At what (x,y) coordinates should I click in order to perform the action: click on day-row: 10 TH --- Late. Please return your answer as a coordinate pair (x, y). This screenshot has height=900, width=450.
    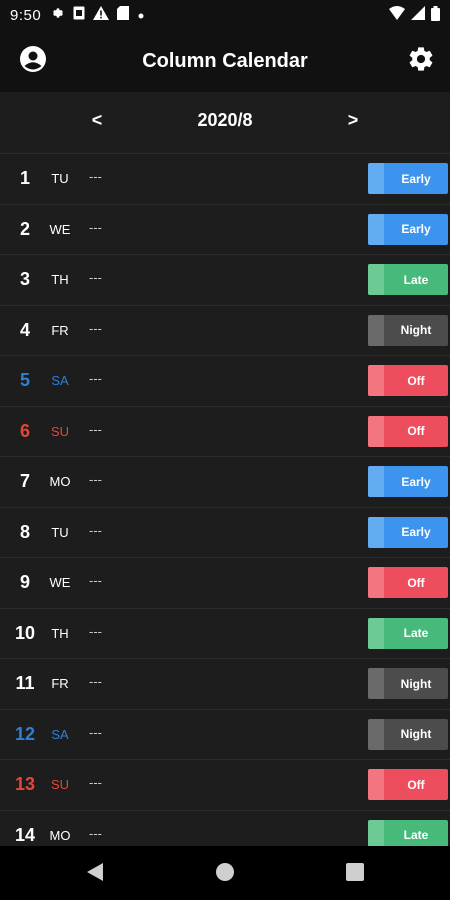
    Looking at the image, I should click on (225, 634).